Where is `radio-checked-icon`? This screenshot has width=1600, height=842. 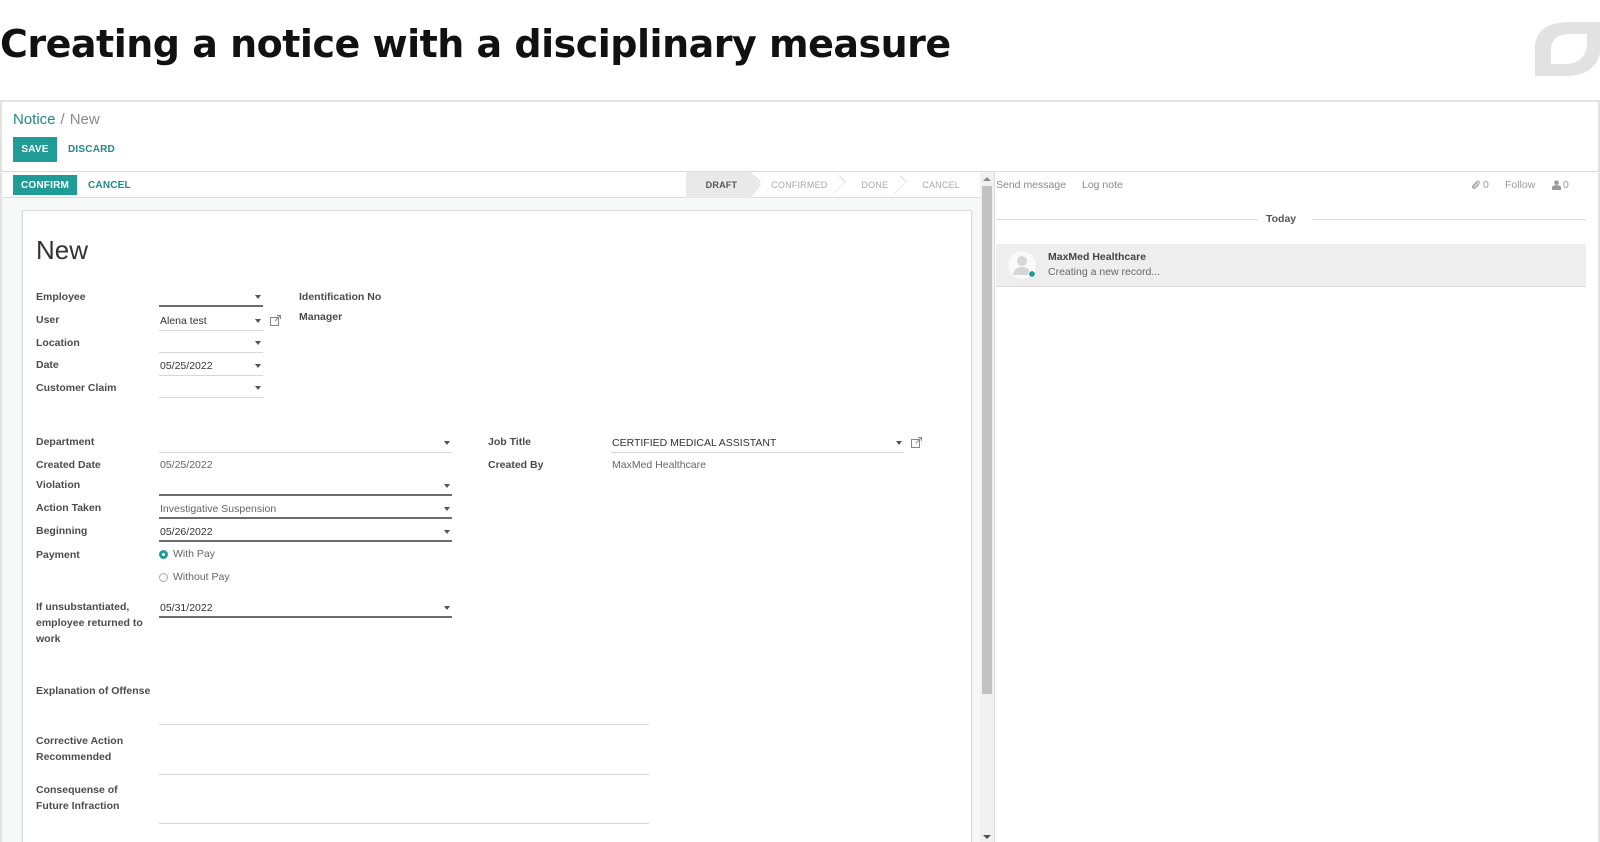
radio-checked-icon is located at coordinates (163, 554).